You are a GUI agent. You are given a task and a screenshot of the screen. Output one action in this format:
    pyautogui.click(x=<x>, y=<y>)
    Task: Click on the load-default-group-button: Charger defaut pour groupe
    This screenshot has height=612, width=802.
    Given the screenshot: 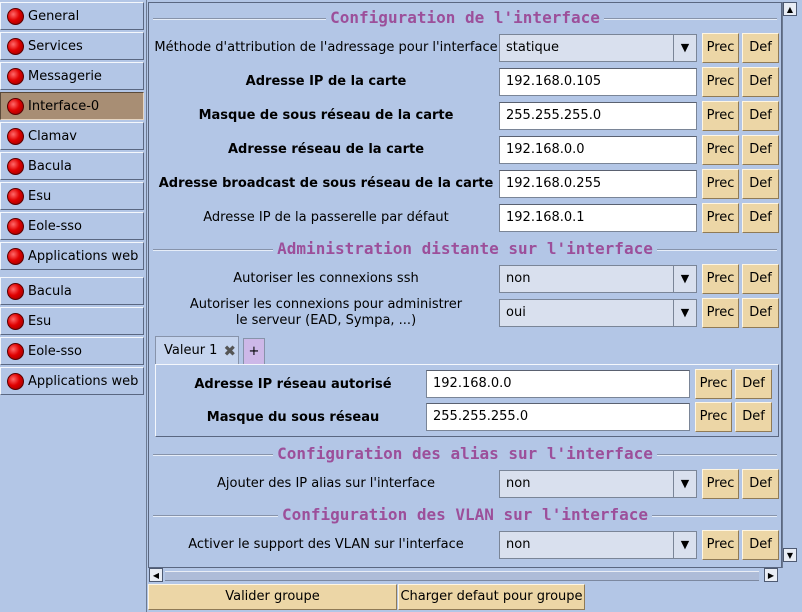 What is the action you would take?
    pyautogui.click(x=491, y=597)
    